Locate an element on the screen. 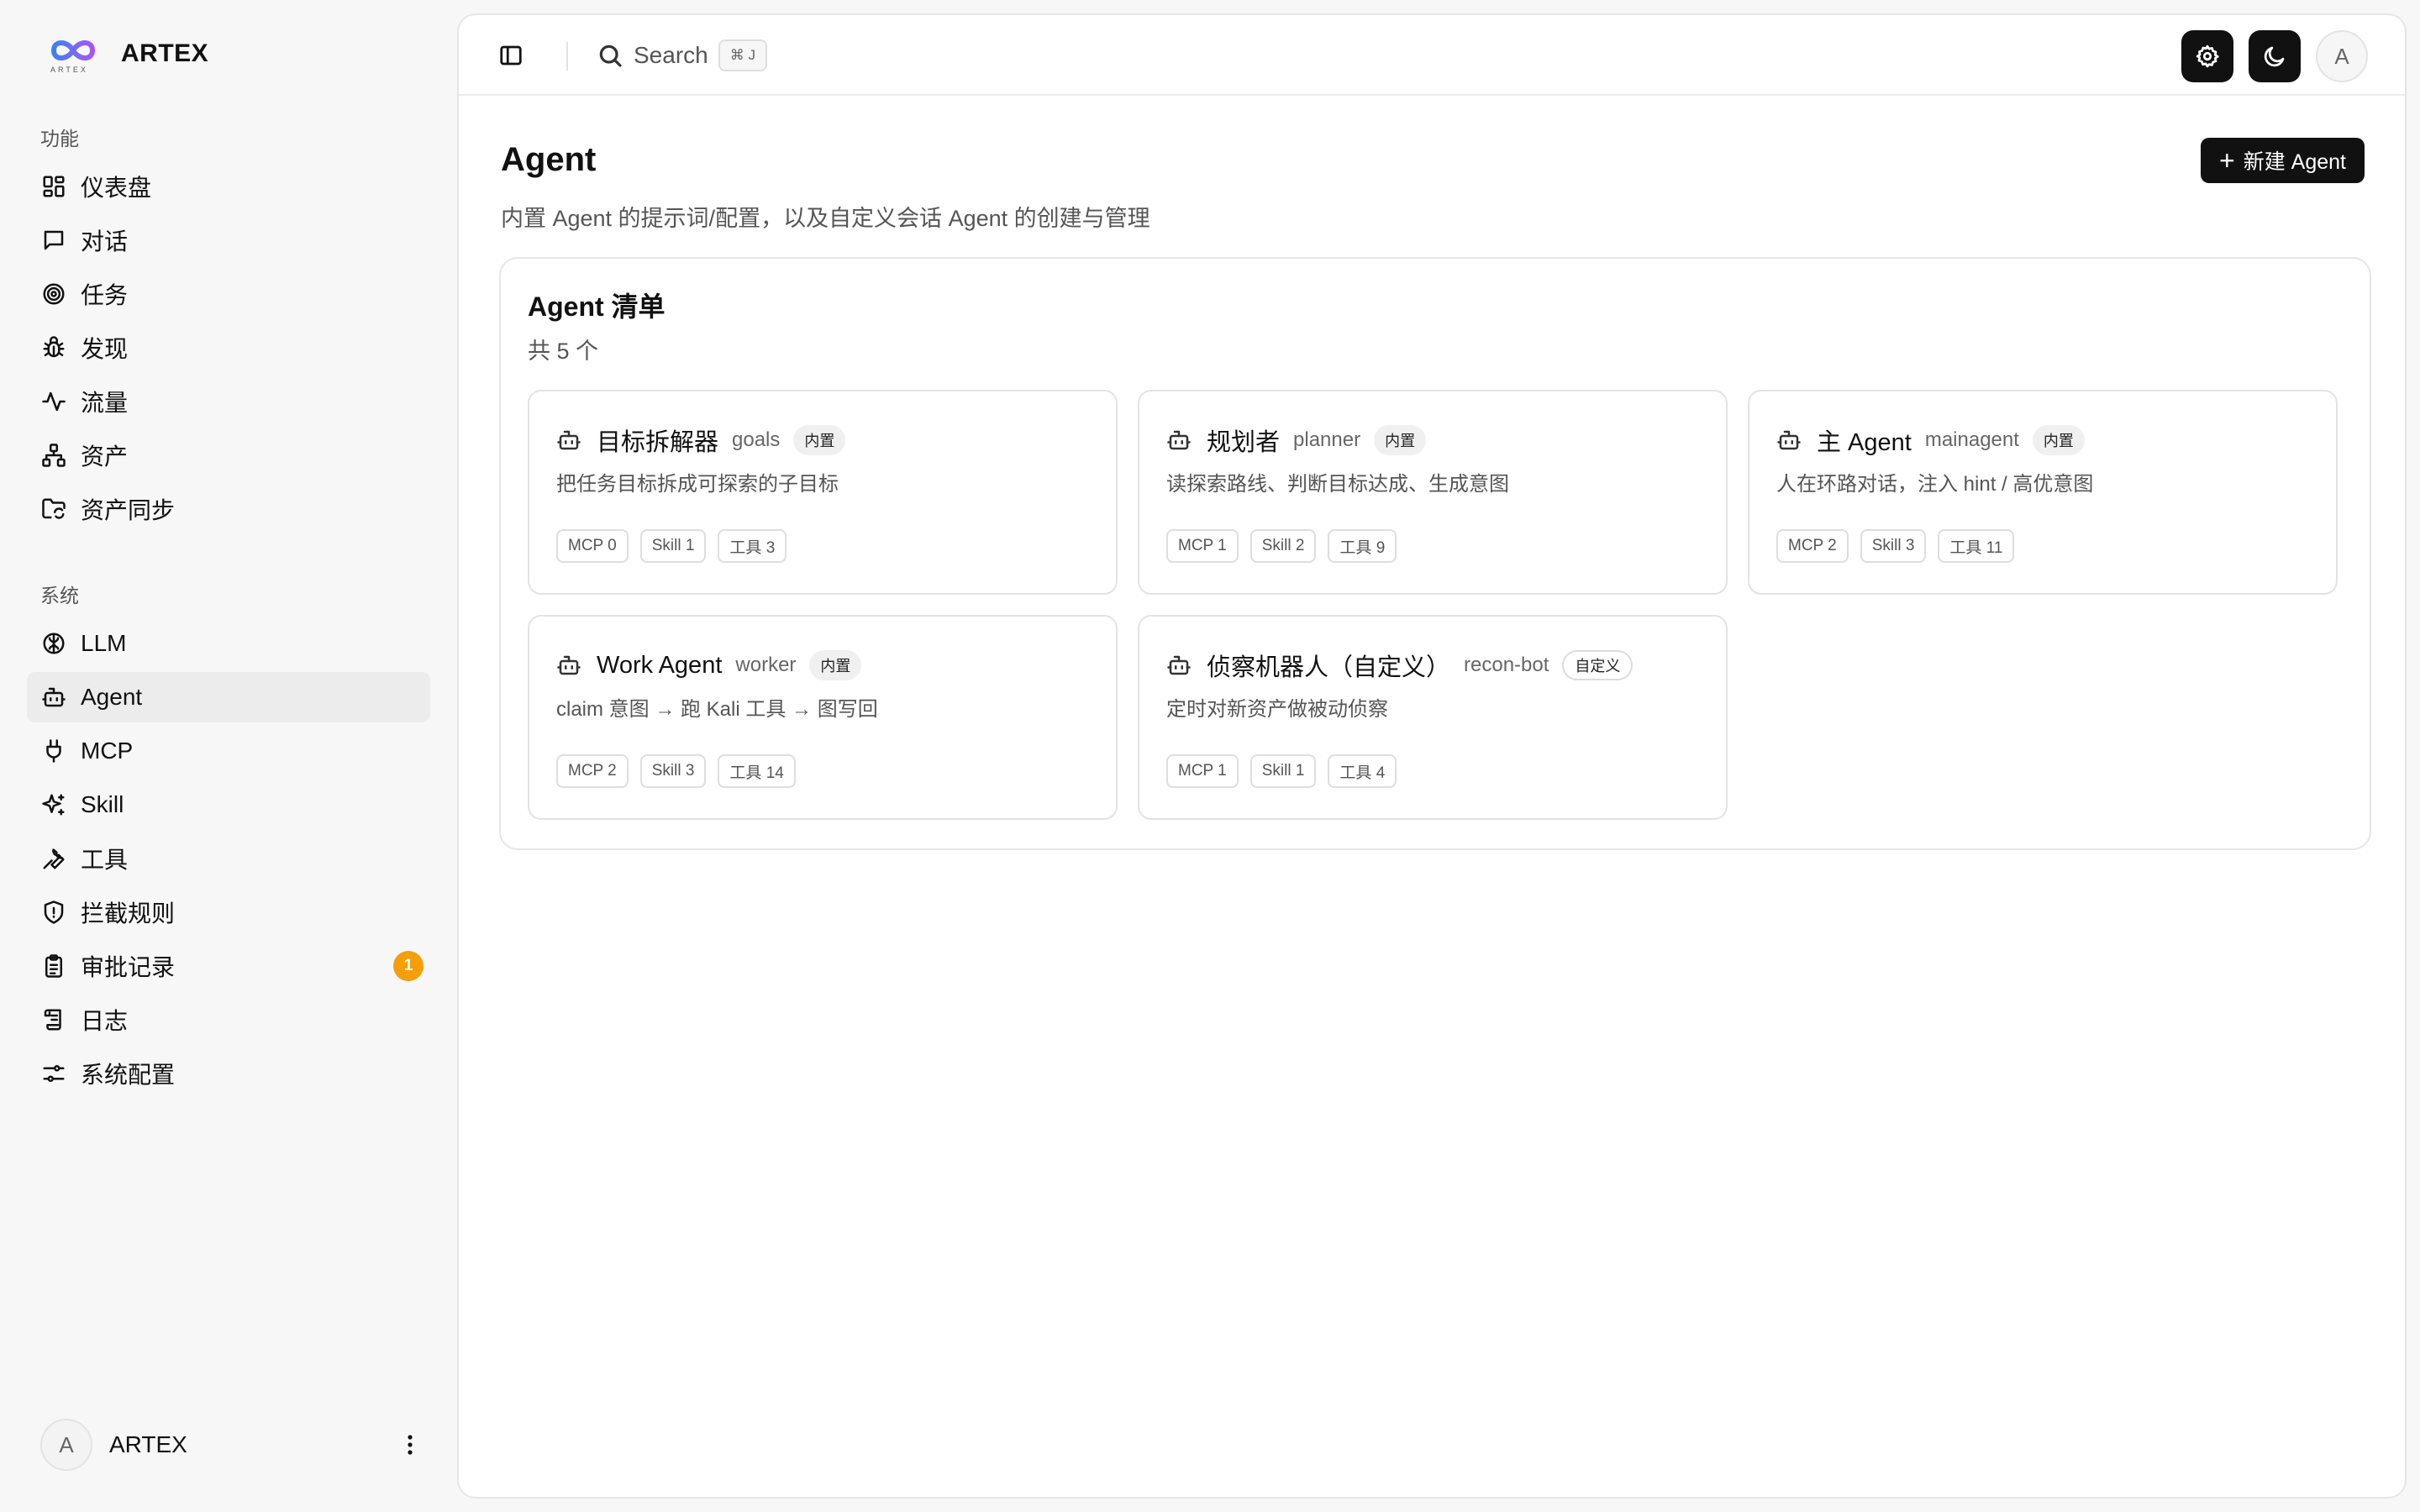 The height and width of the screenshot is (1512, 2420). agent-id: planner is located at coordinates (1327, 439).